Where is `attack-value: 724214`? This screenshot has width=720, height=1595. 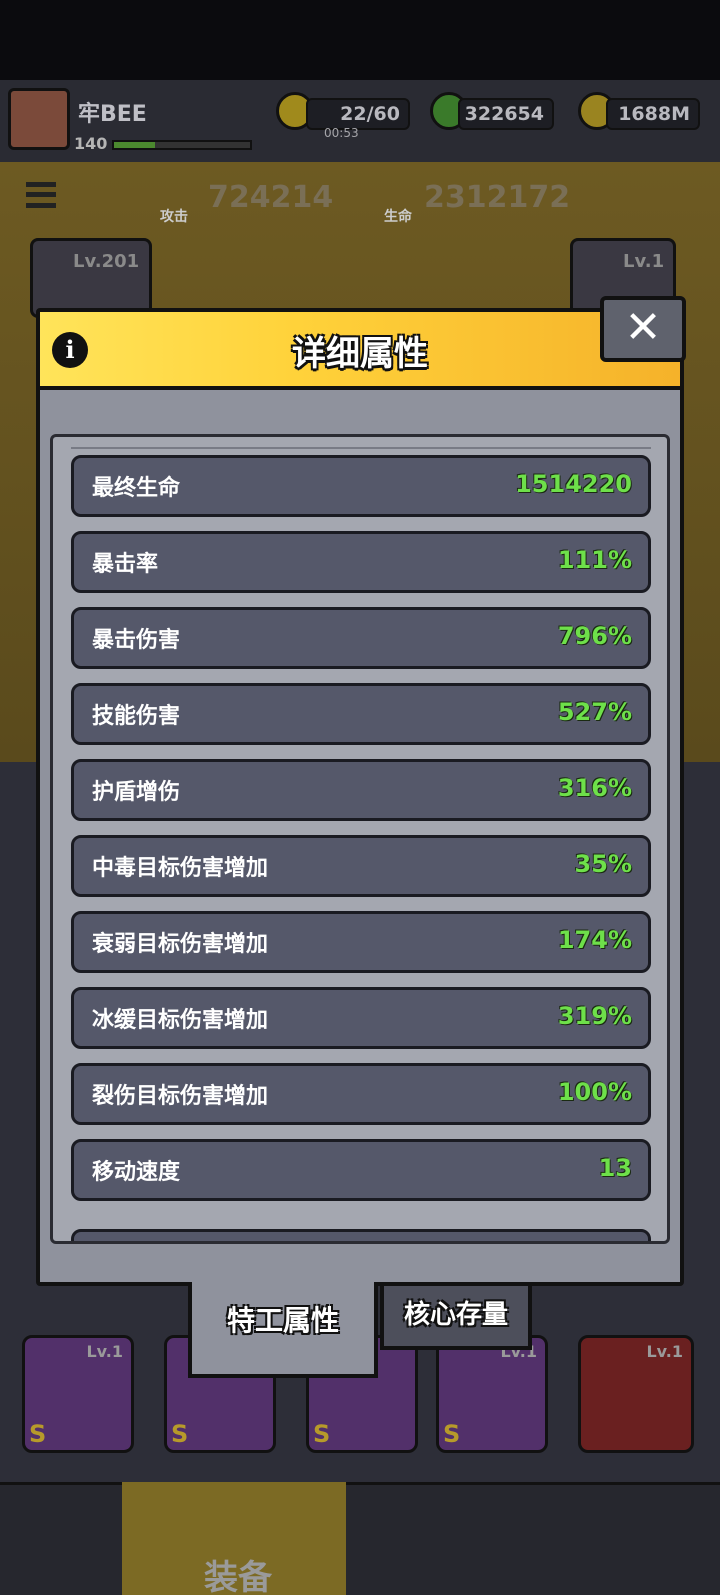 attack-value: 724214 is located at coordinates (271, 197).